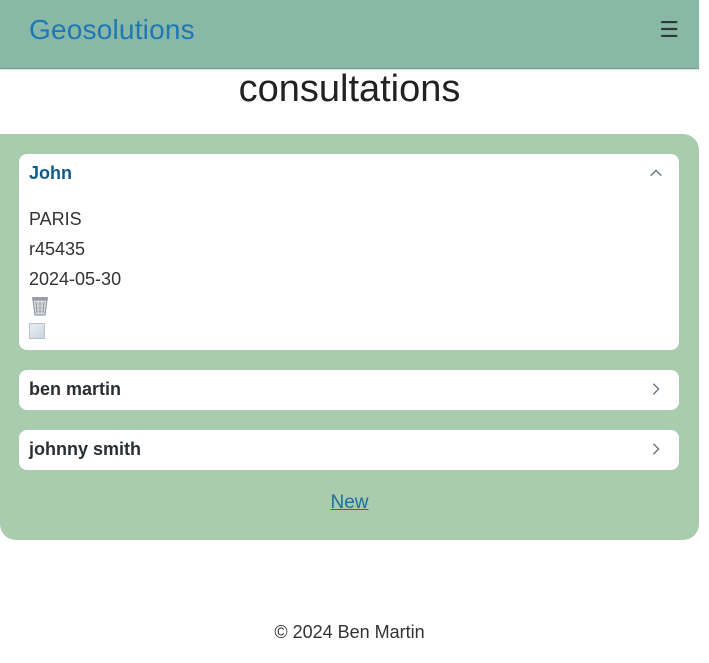 The height and width of the screenshot is (663, 709). I want to click on footer-copyright: © 2024 Ben Martin, so click(349, 632).